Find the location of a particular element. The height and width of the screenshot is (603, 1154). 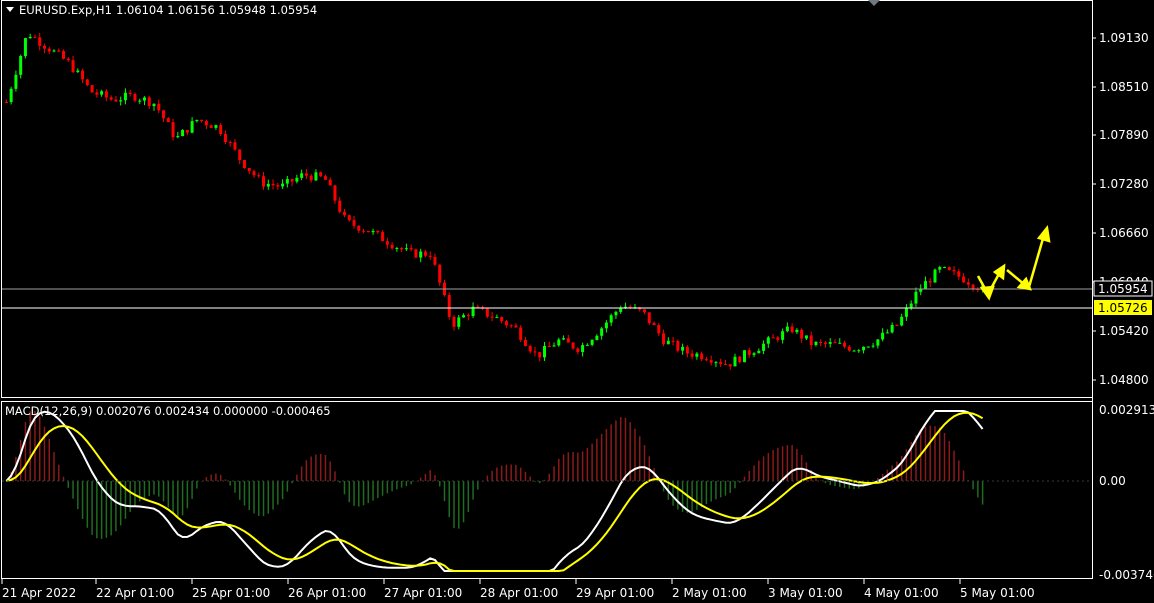

forecast-arrows is located at coordinates (1013, 262).